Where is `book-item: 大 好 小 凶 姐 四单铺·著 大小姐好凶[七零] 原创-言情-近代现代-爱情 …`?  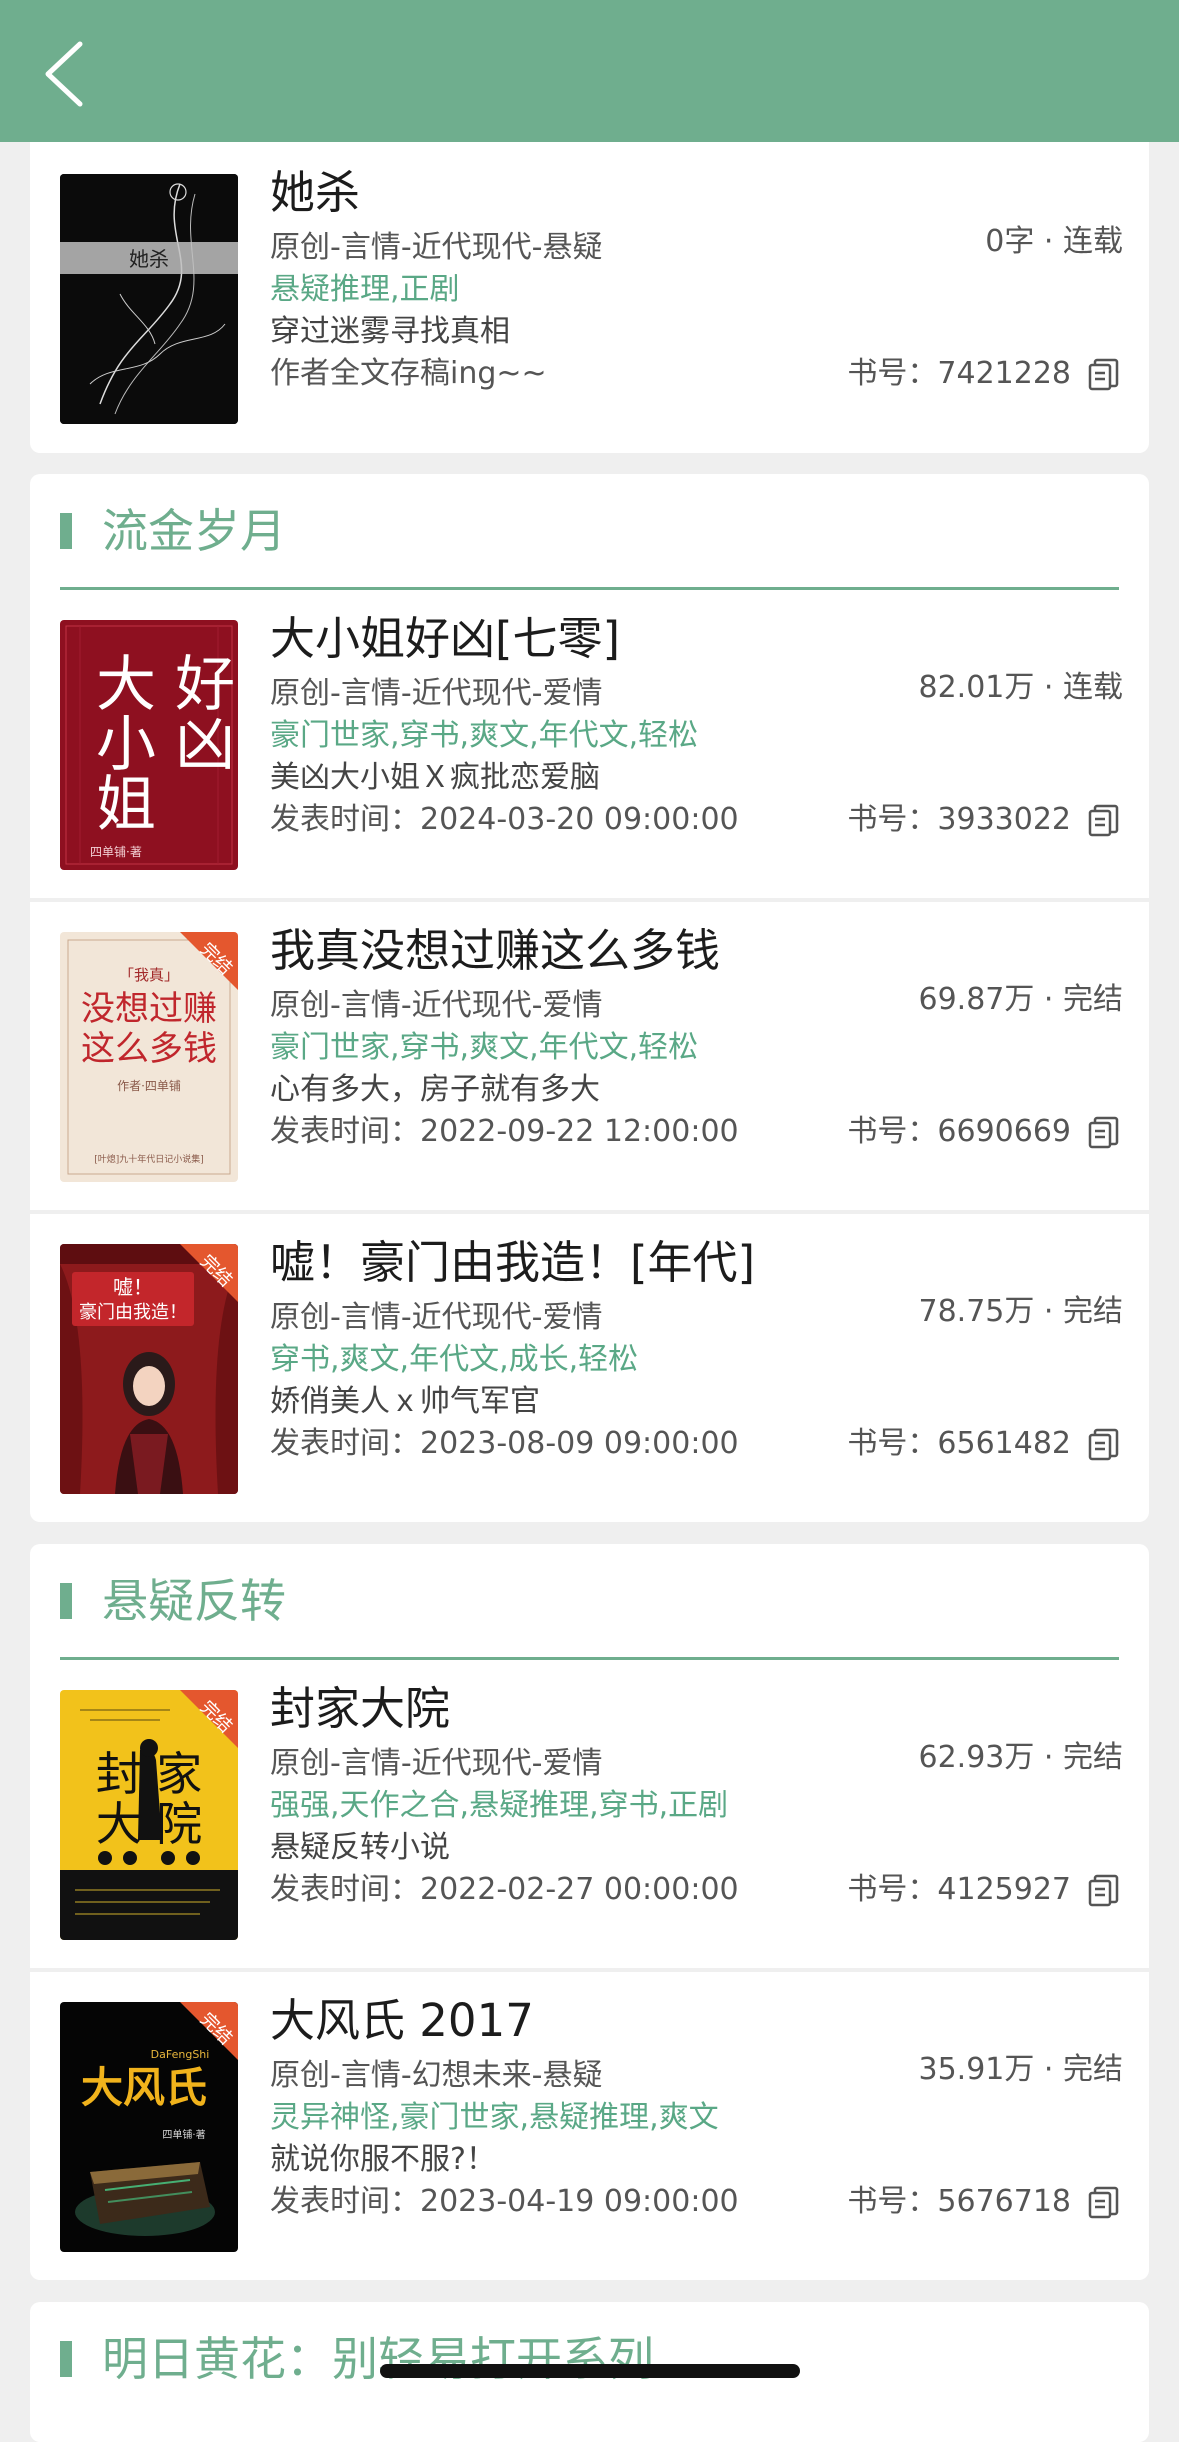 book-item: 大 好 小 凶 姐 四单铺·著 大小姐好凶[七零] 原创-言情-近代现代-爱情 … is located at coordinates (589, 746).